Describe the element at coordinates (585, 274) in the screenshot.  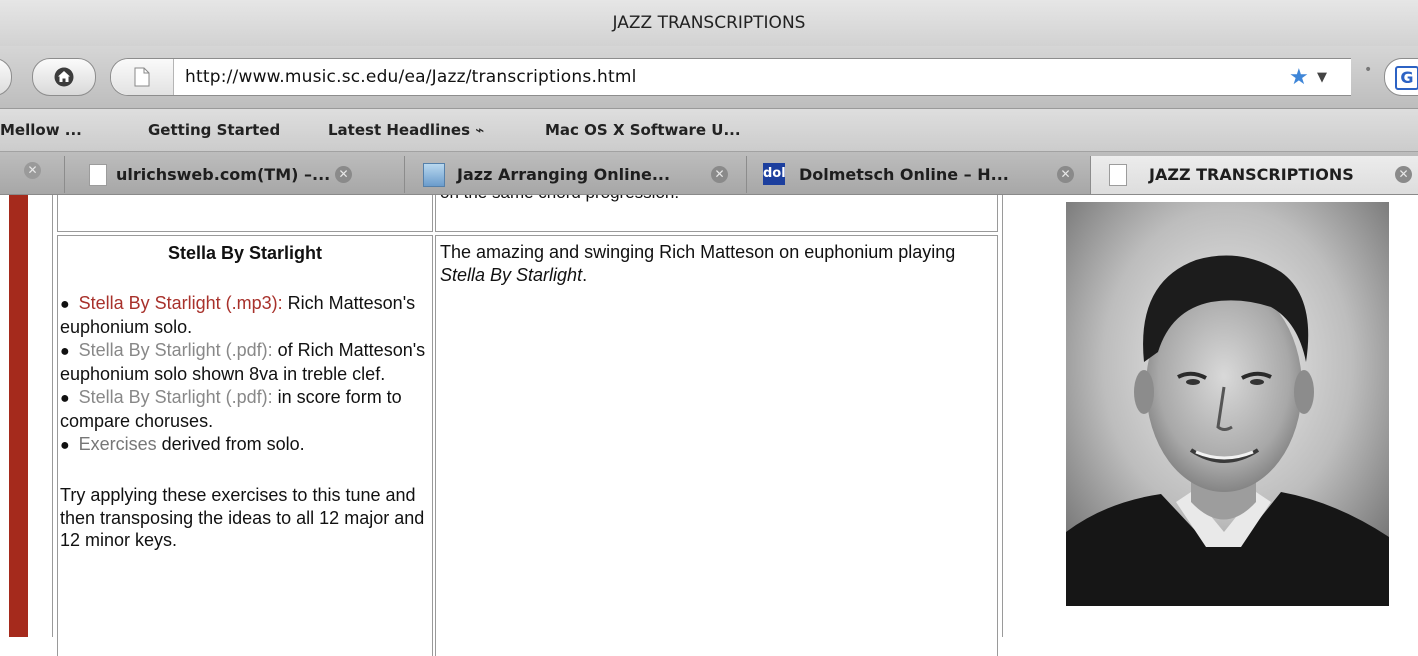
I see `description-end: .` at that location.